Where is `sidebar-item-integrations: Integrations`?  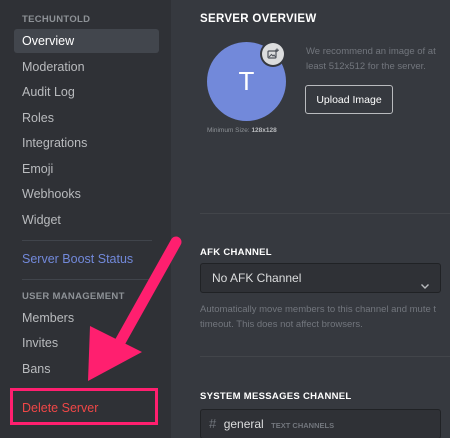
sidebar-item-integrations: Integrations is located at coordinates (86, 143).